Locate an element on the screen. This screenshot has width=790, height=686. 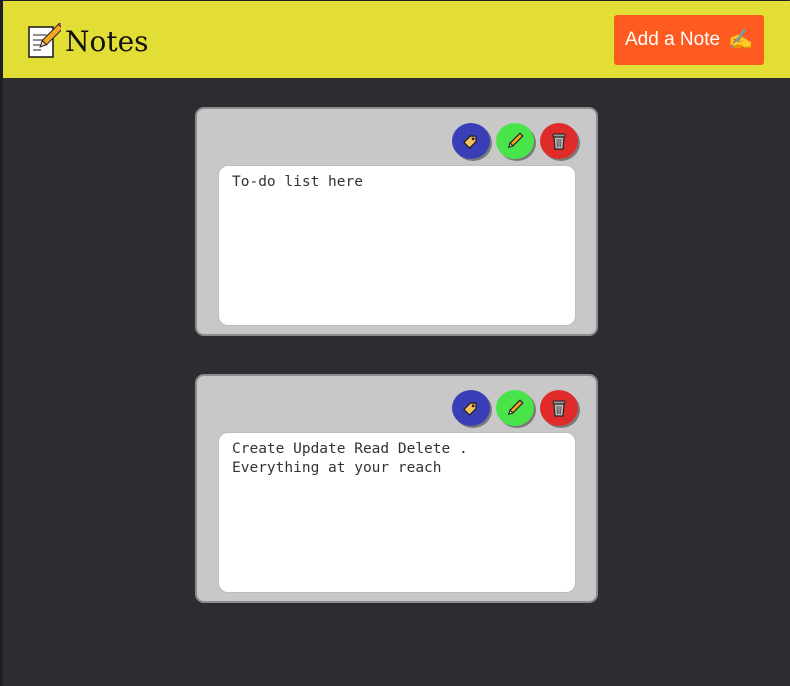
app-title: Notes is located at coordinates (107, 41).